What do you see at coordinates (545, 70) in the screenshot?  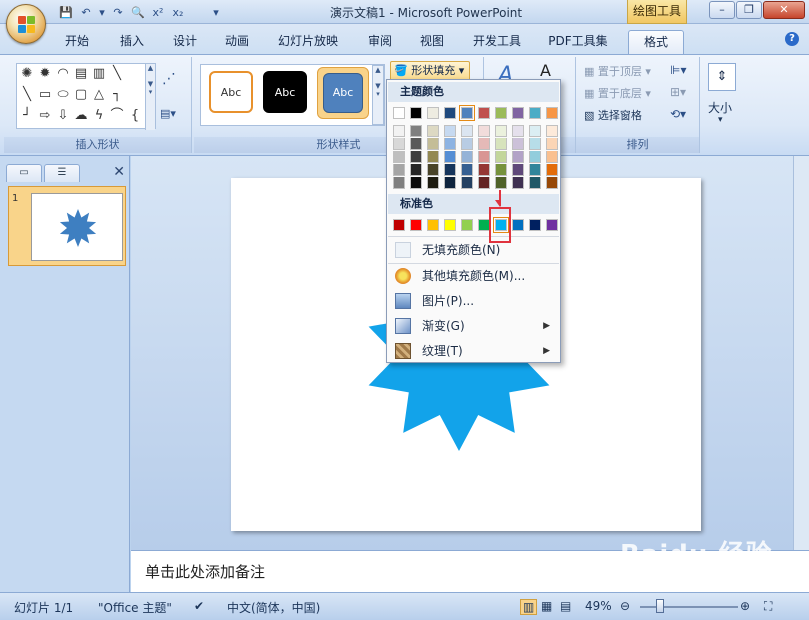 I see `text-fill-icon: A` at bounding box center [545, 70].